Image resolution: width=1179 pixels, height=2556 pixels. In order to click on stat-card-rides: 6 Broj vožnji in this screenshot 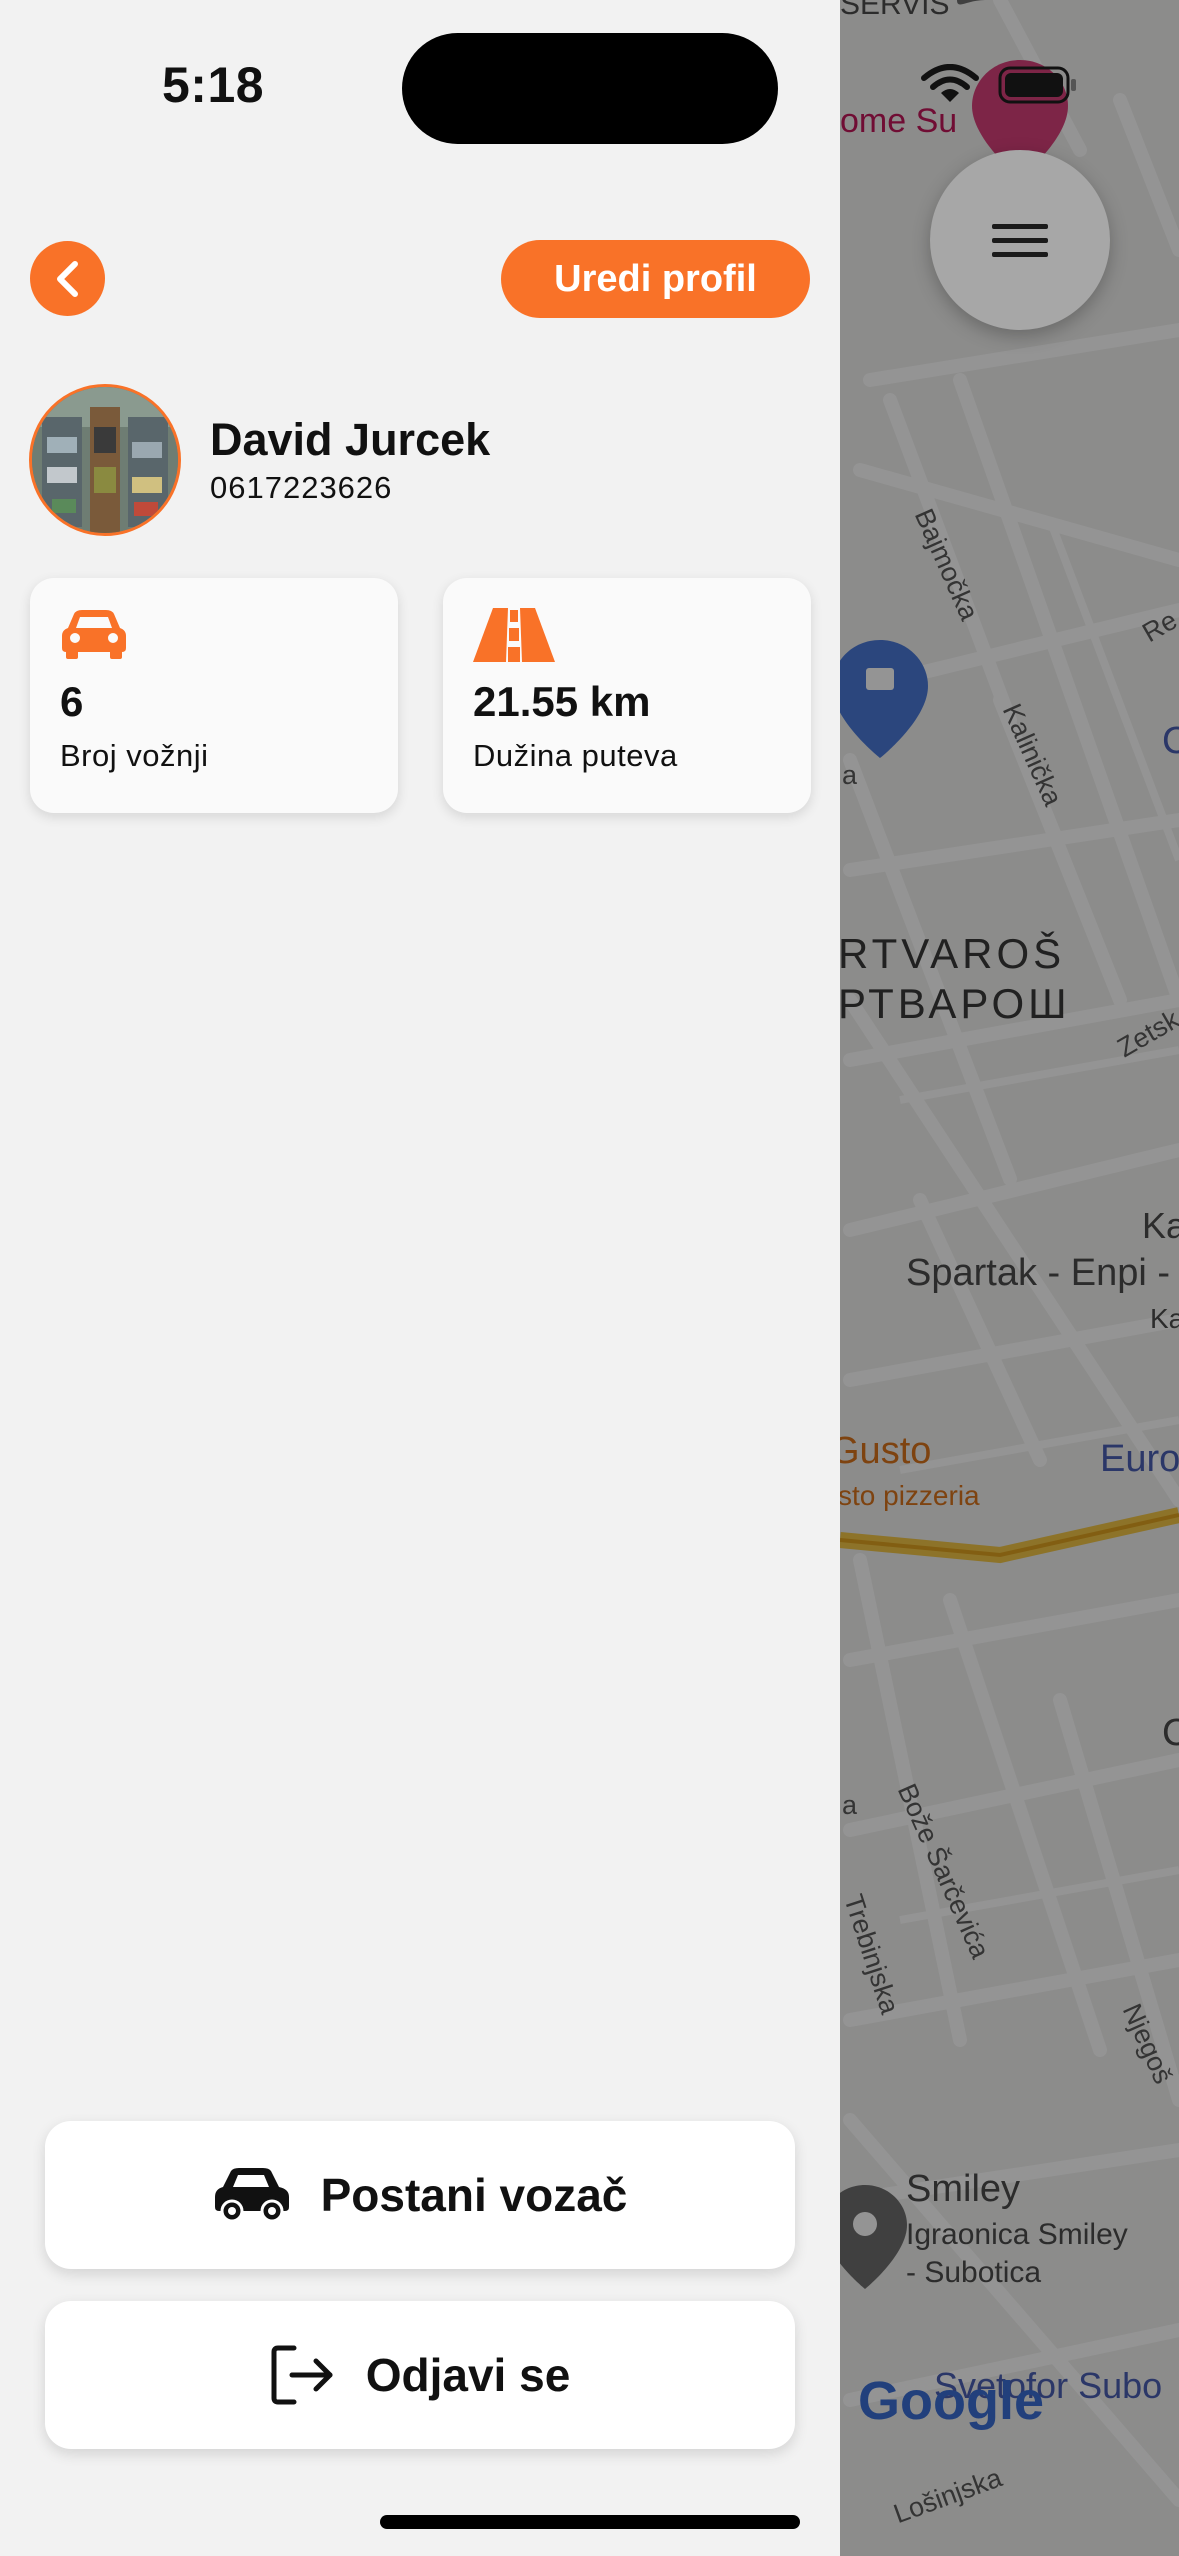, I will do `click(214, 695)`.